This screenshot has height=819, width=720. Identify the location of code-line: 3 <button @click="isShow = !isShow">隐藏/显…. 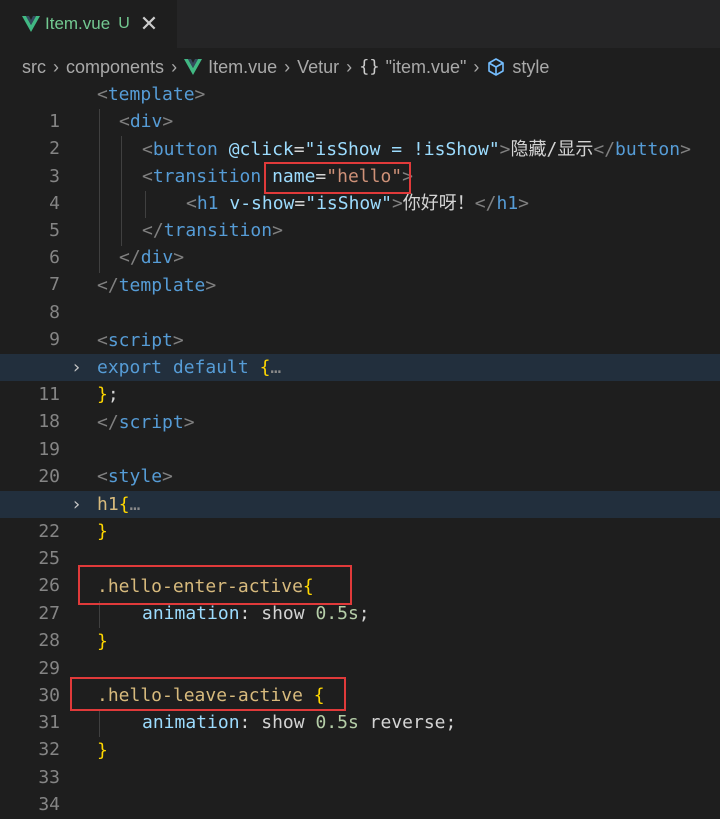
(360, 161).